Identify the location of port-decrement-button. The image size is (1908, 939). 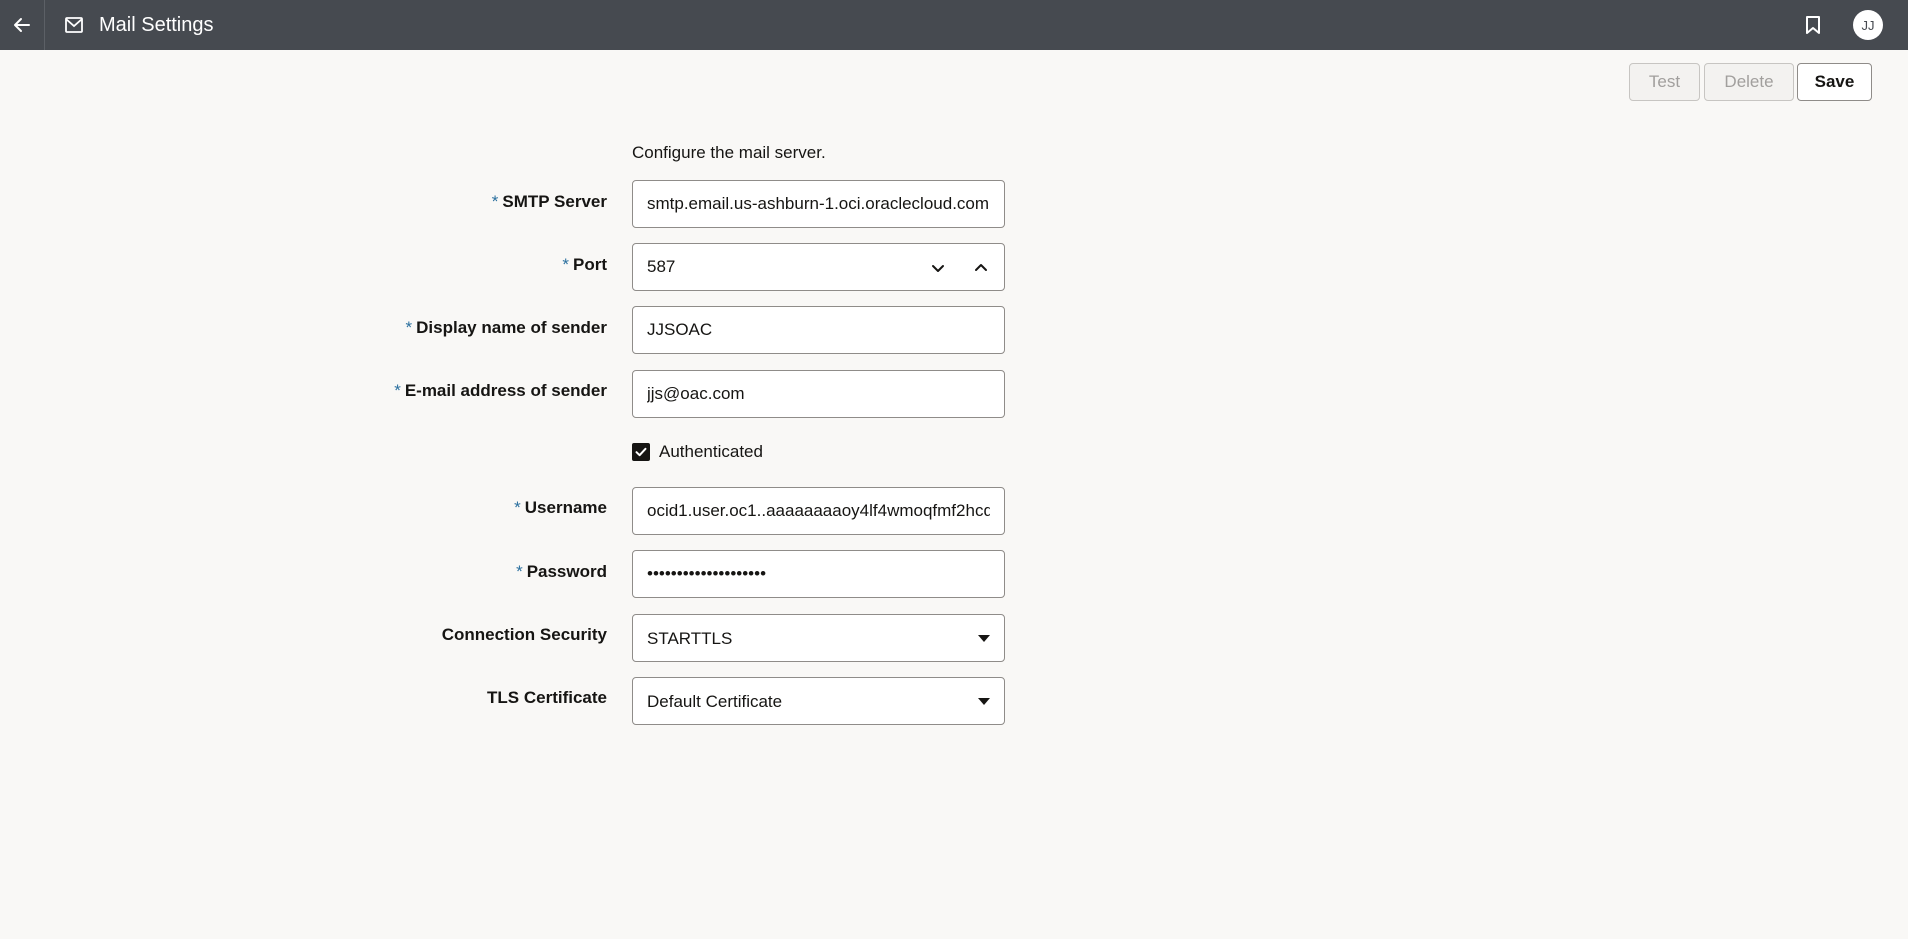
(938, 268).